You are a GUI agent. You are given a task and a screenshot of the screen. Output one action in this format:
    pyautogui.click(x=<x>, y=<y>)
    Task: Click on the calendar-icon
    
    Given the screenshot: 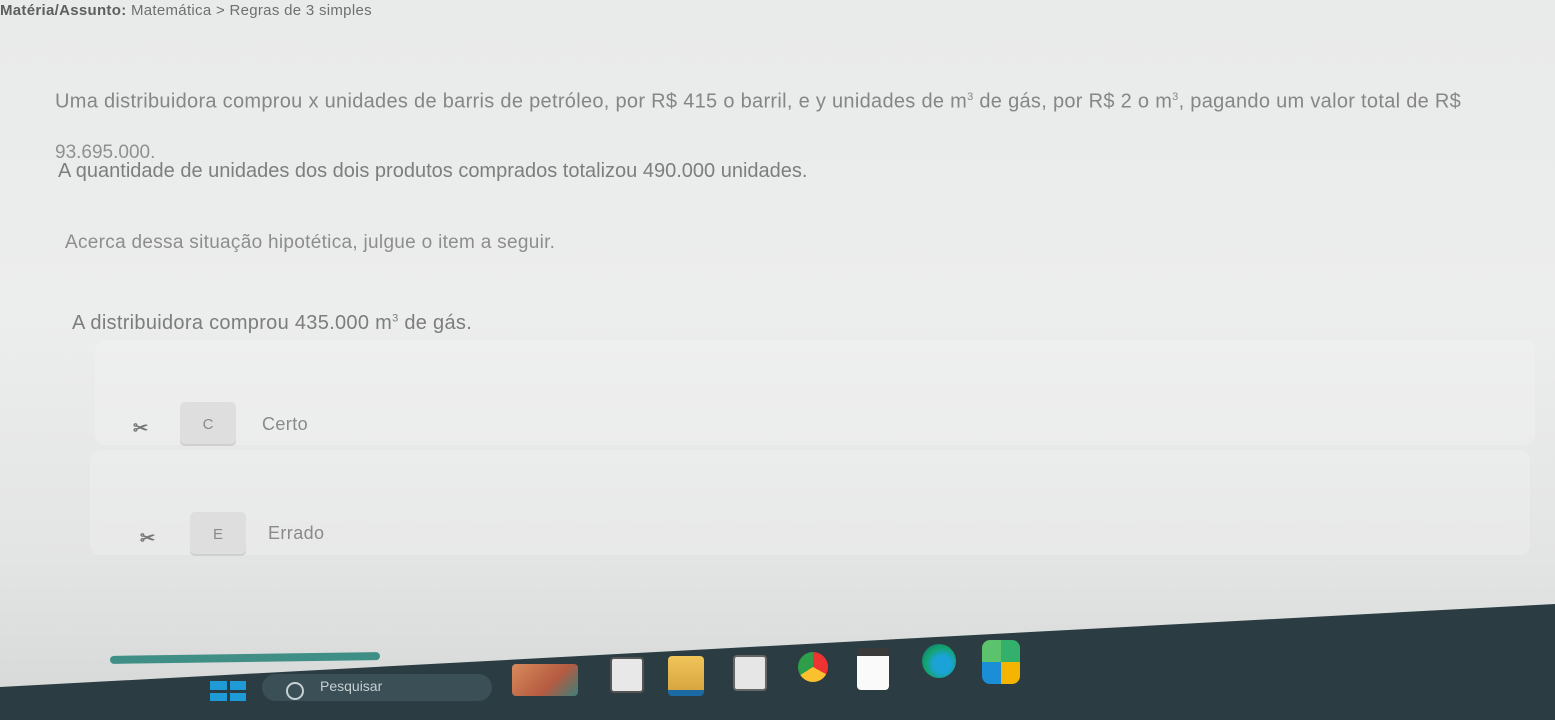 What is the action you would take?
    pyautogui.click(x=873, y=669)
    